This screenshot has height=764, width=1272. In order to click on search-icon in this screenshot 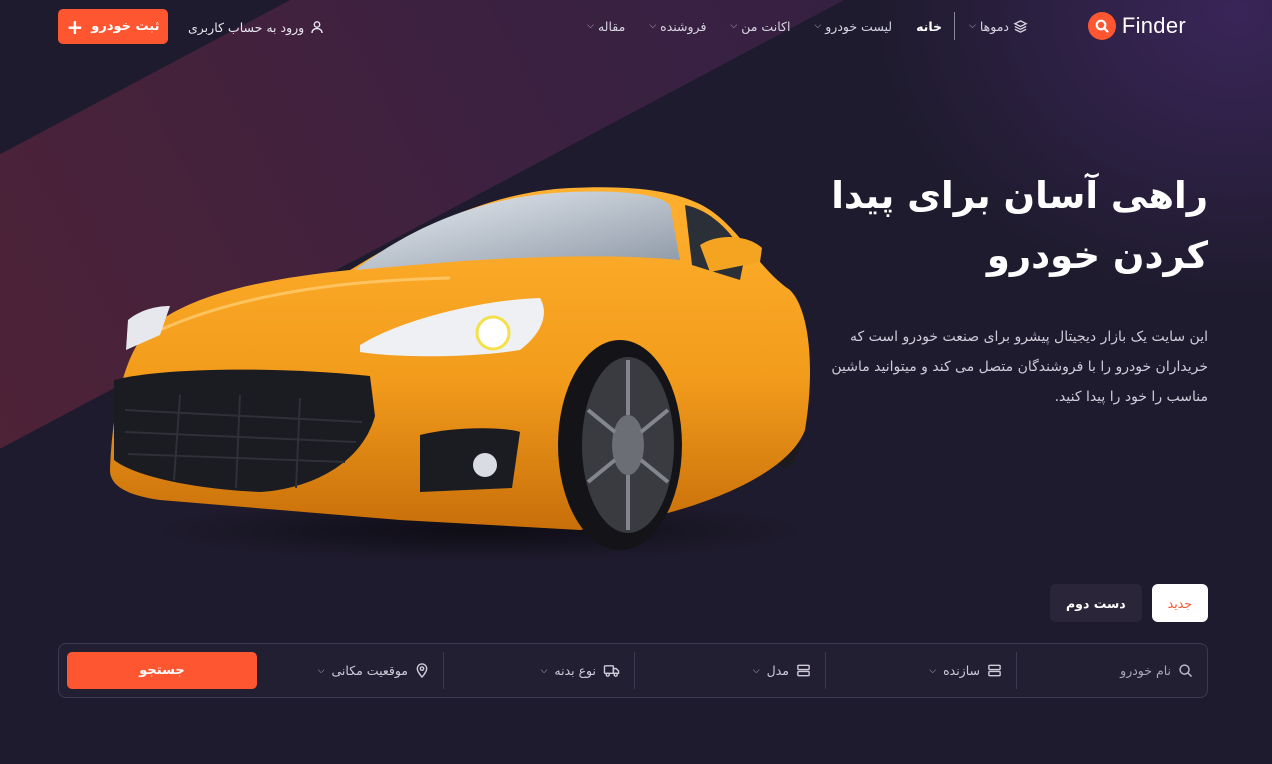, I will do `click(1185, 670)`.